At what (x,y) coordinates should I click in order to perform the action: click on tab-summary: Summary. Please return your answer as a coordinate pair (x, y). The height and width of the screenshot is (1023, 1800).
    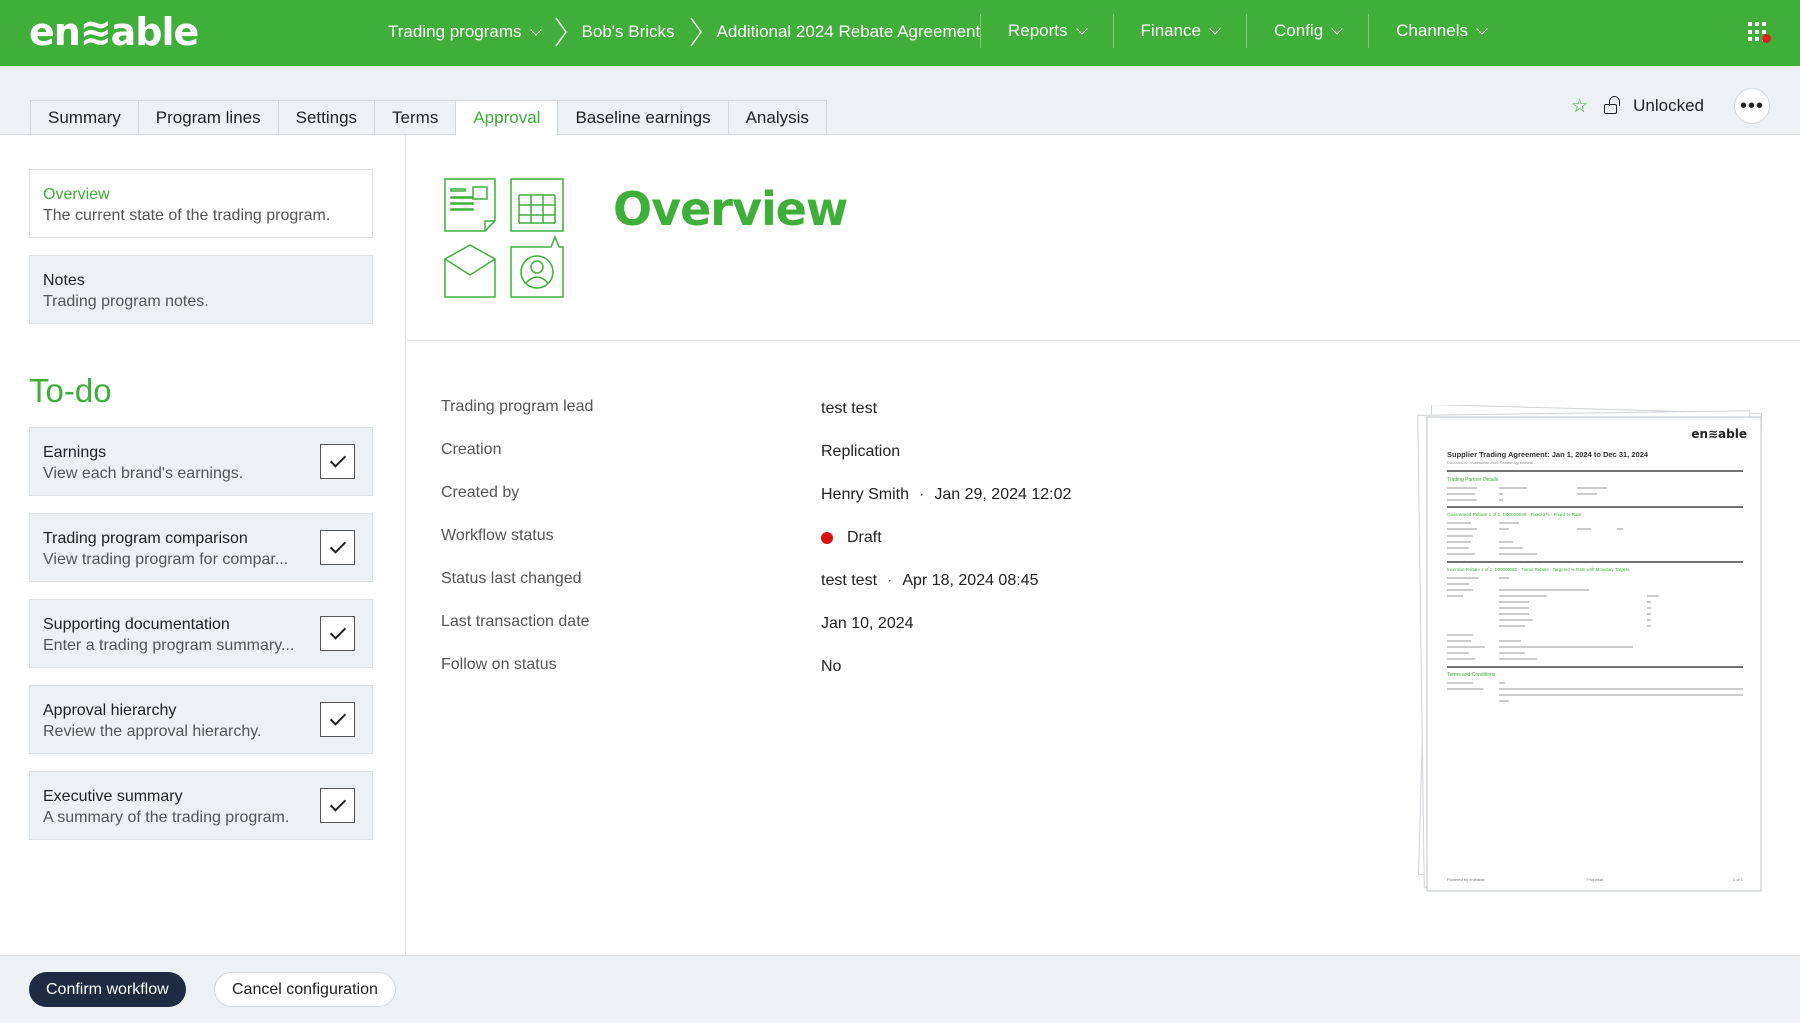
    Looking at the image, I should click on (84, 117).